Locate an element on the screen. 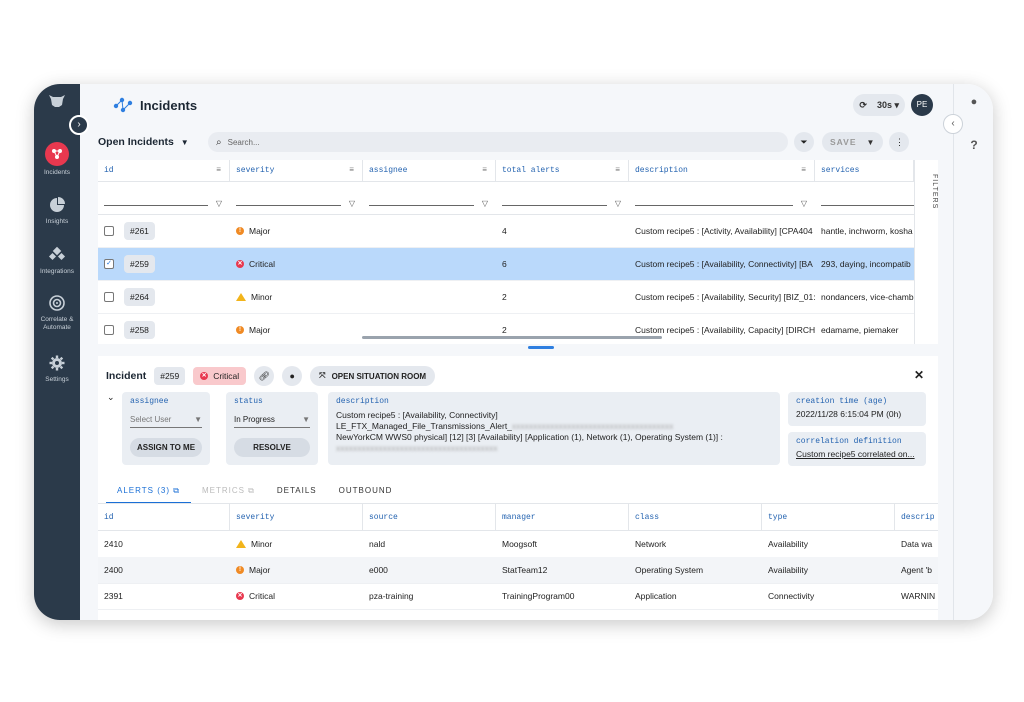  filters-side-tab: FILTERS is located at coordinates (926, 252).